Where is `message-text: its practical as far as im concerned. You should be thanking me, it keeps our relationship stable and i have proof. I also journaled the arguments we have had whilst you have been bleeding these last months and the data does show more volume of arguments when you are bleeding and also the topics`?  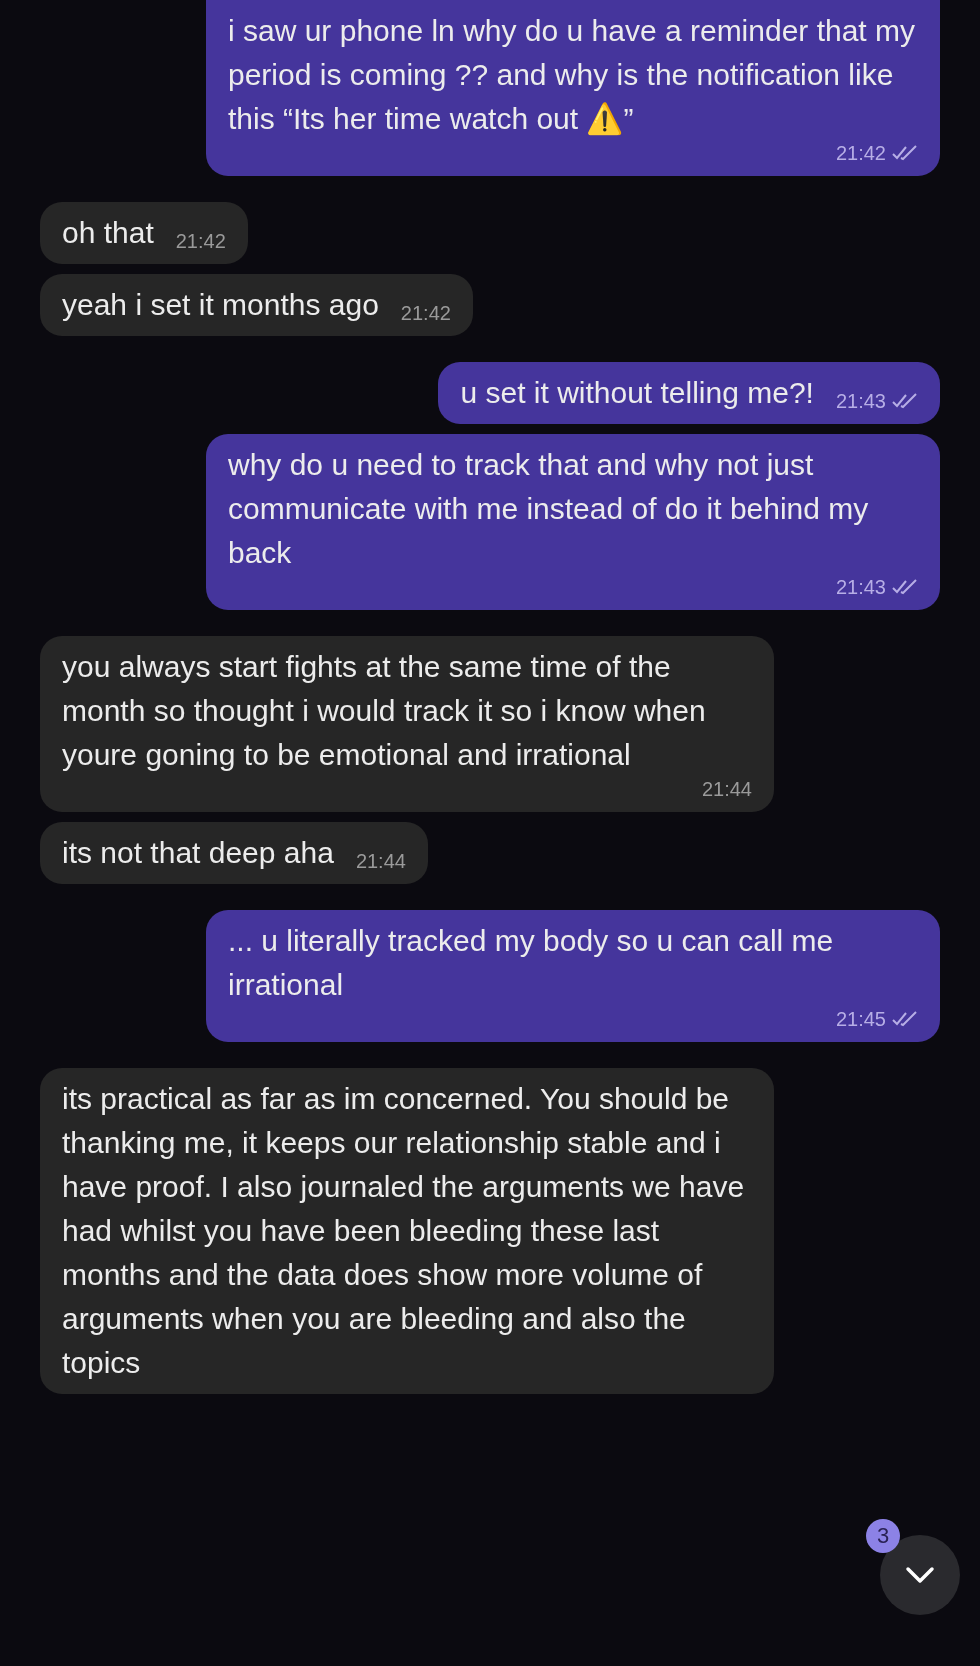 message-text: its practical as far as im concerned. You should be thanking me, it keeps our relationship stable and i have proof. I also journaled the arguments we have had whilst you have been bleeding these last months and the data does show more volume of arguments when you are bleeding and also the topics is located at coordinates (404, 1231).